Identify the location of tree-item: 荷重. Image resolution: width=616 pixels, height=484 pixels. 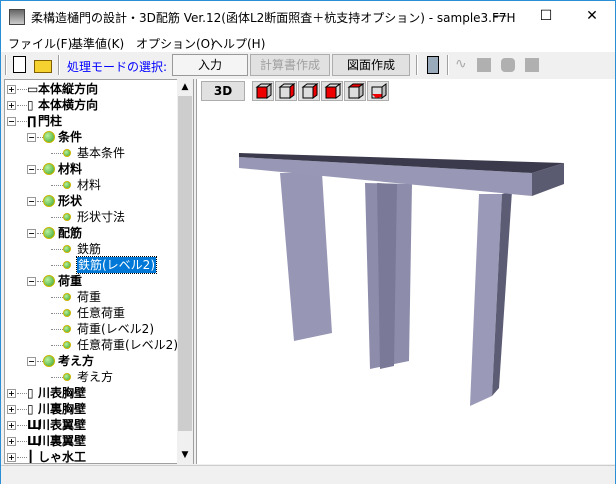
(91, 297).